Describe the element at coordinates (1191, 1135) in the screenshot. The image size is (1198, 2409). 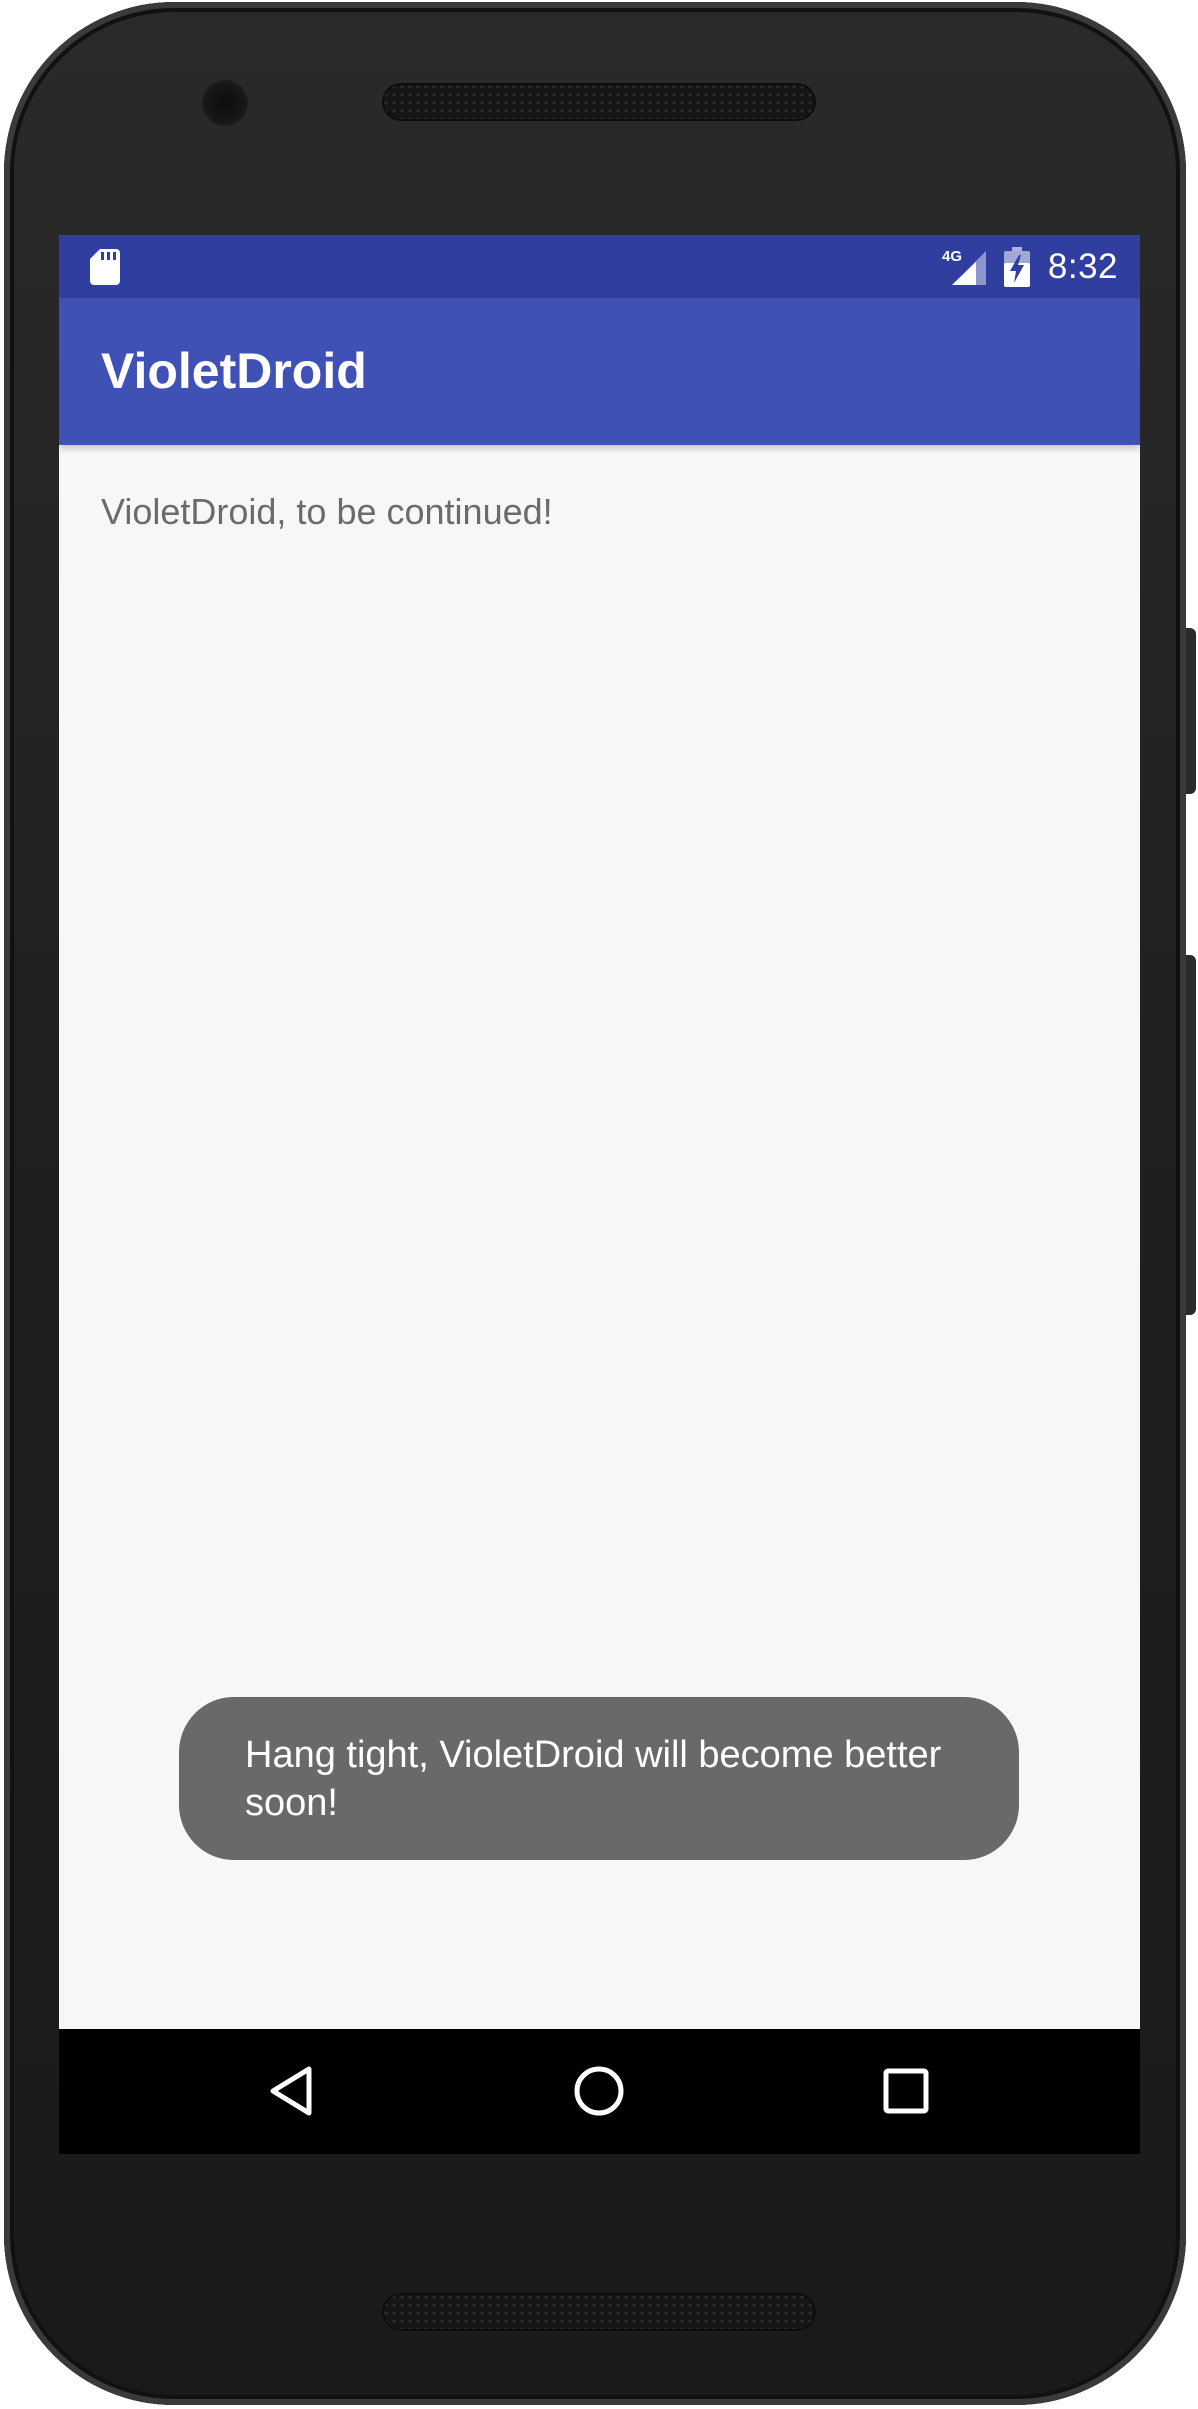
I see `volume-button` at that location.